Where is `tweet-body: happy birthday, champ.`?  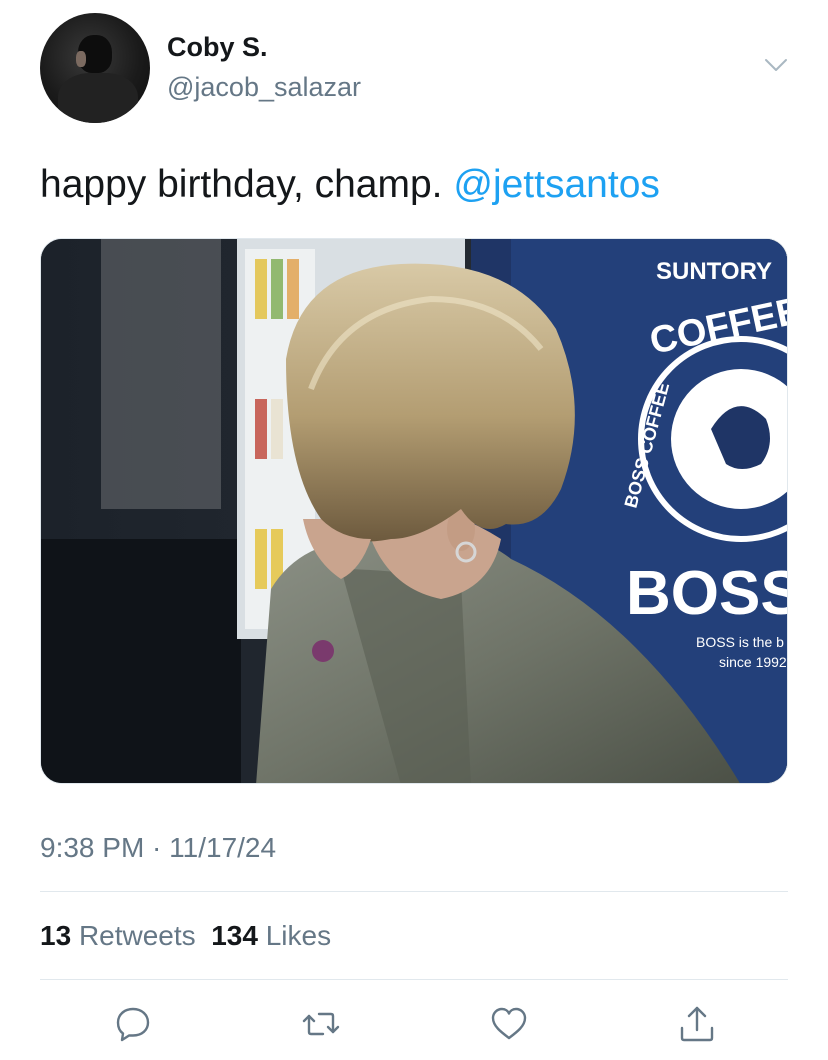
tweet-body: happy birthday, champ. is located at coordinates (241, 184).